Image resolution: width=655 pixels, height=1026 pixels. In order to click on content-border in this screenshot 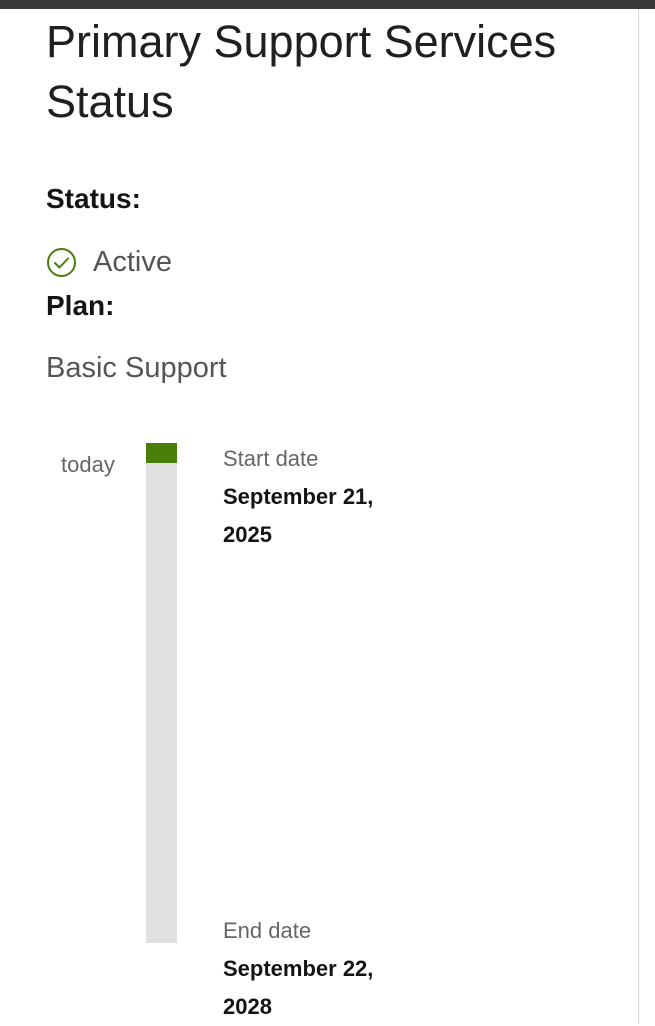, I will do `click(638, 516)`.